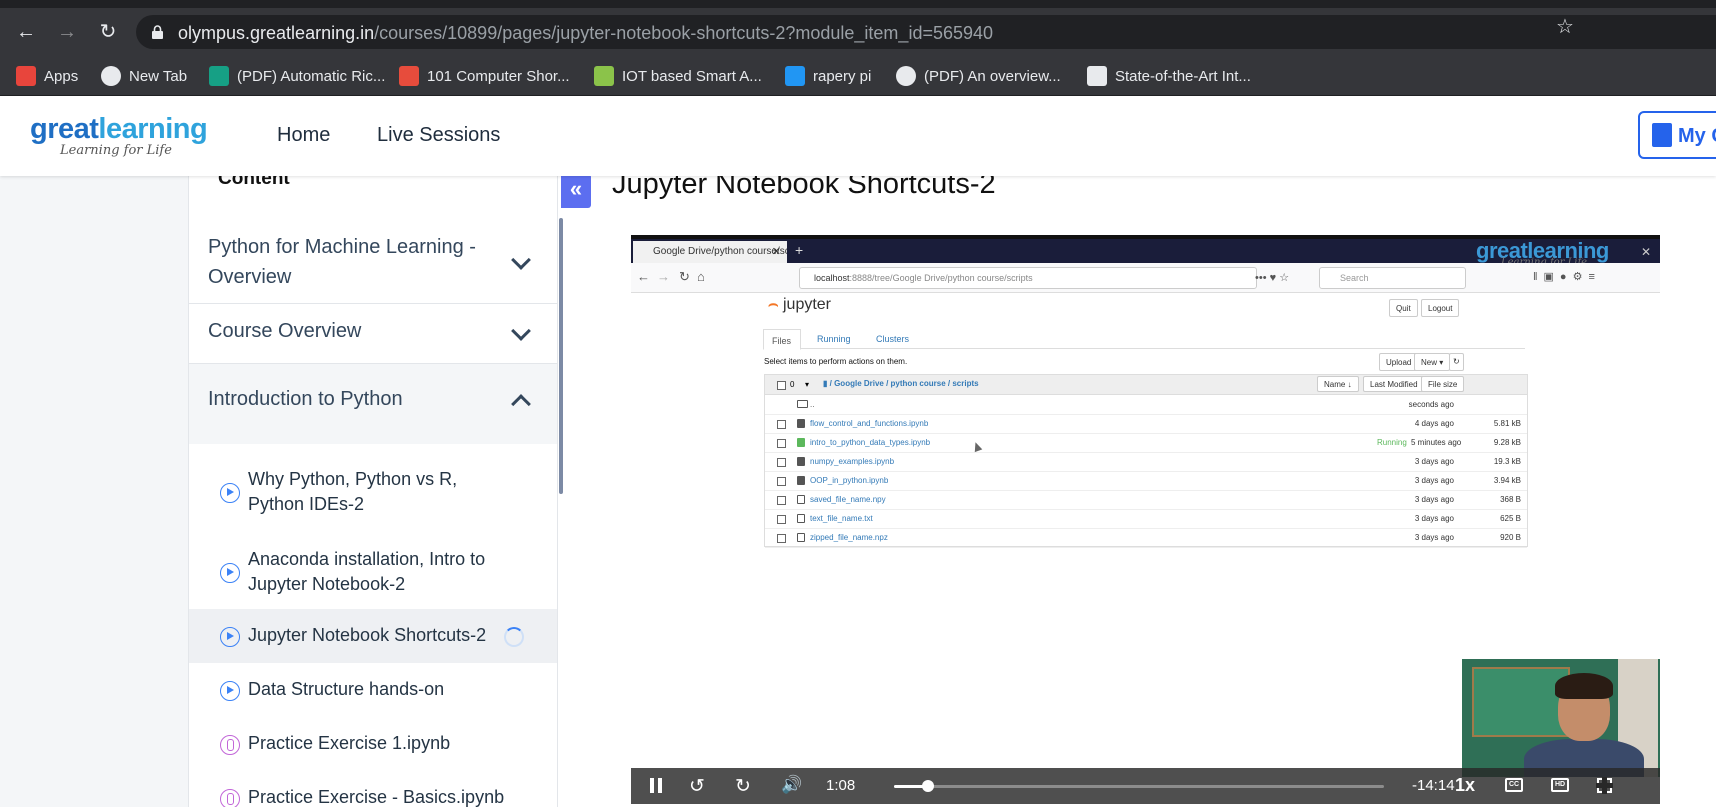 This screenshot has height=807, width=1716. I want to click on lesson-label: Why Python, Python vs R, Python IDEs-2, so click(353, 491).